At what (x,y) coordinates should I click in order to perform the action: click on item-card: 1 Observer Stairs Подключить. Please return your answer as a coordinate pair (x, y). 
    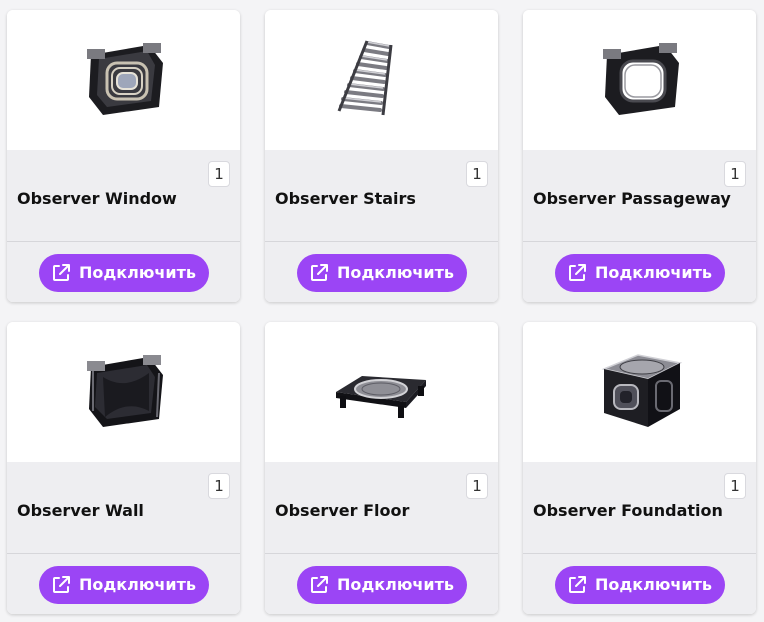
    Looking at the image, I should click on (381, 156).